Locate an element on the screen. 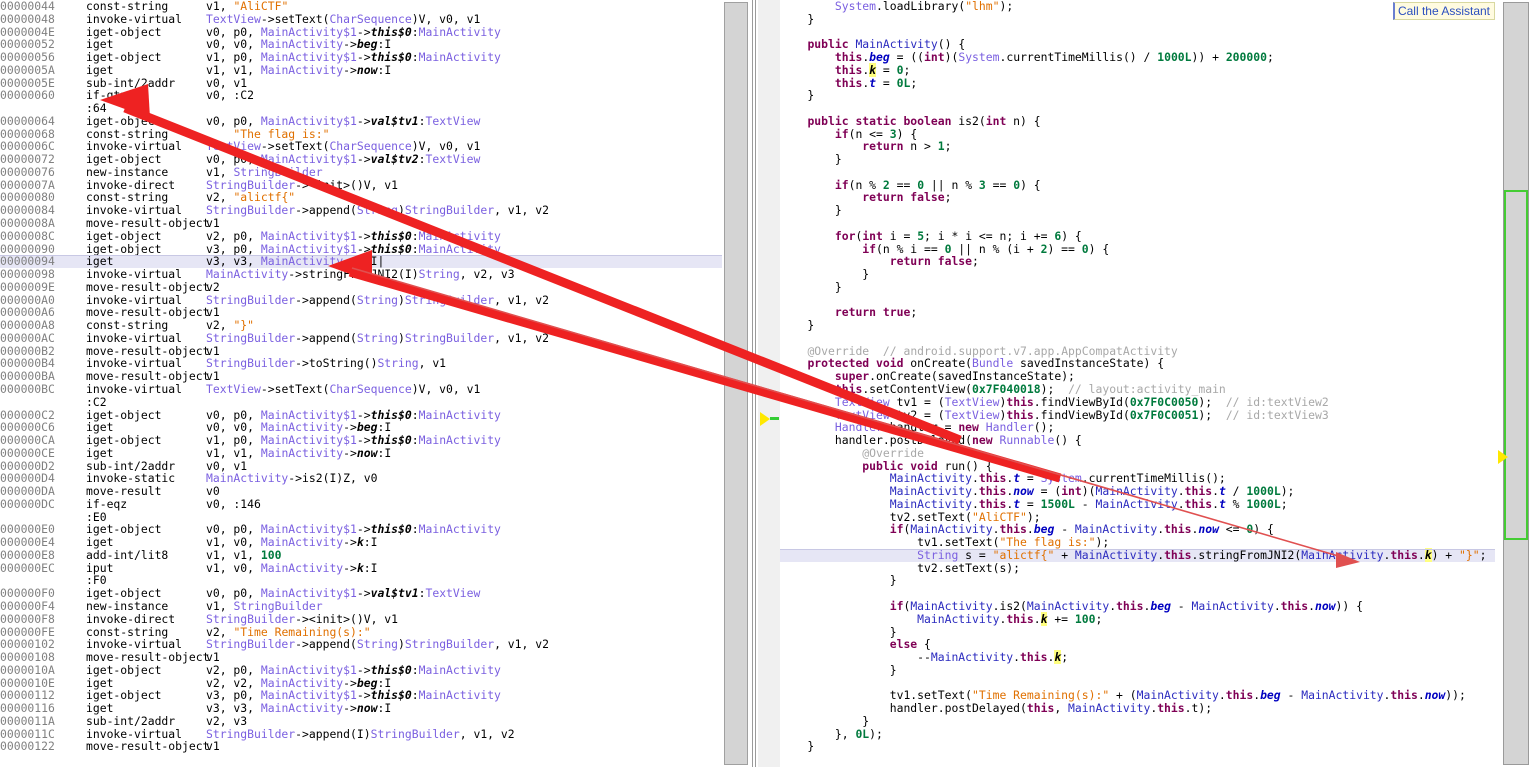  smali-mnemonic: new-instance is located at coordinates (127, 605).